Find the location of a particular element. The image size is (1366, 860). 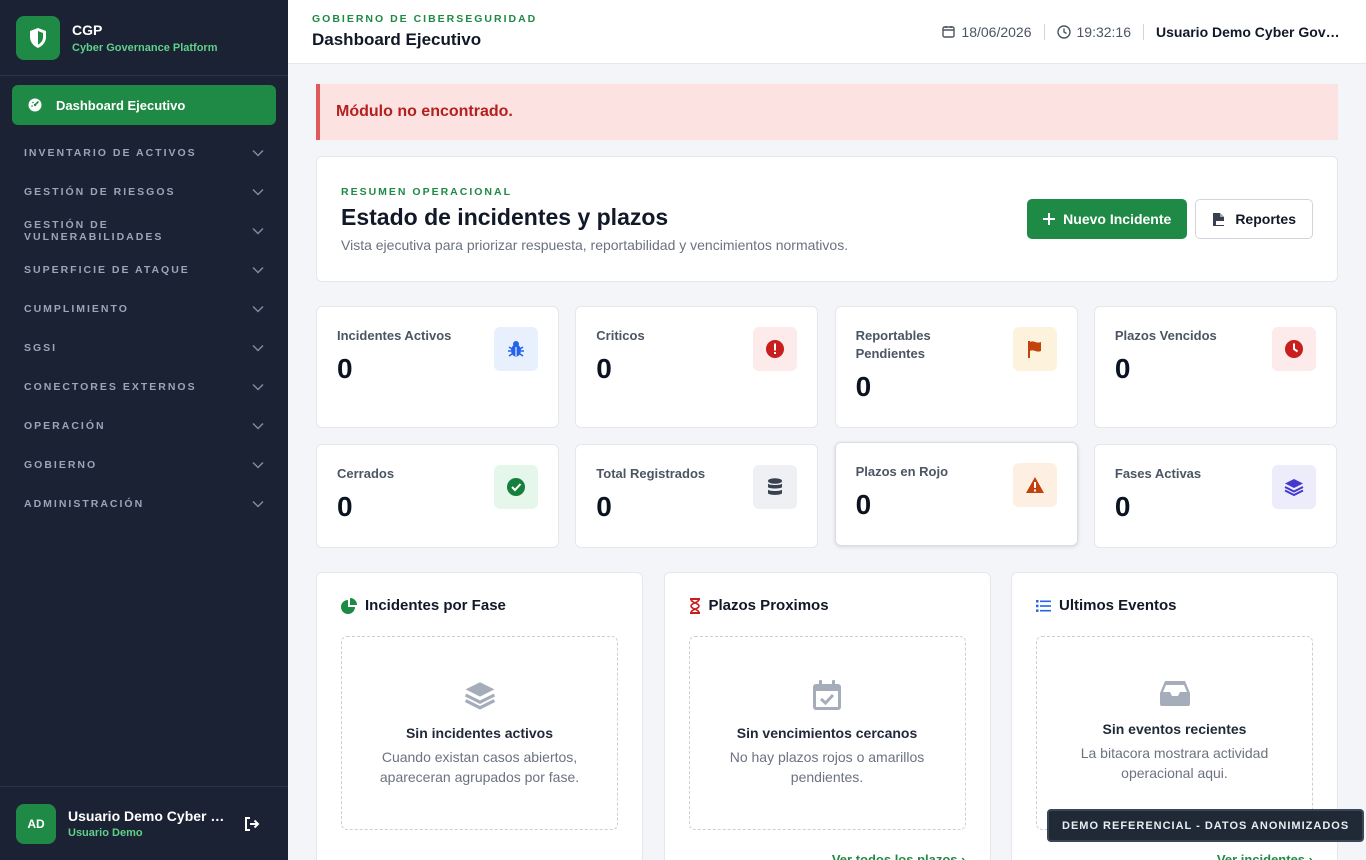

database-icon is located at coordinates (775, 487).